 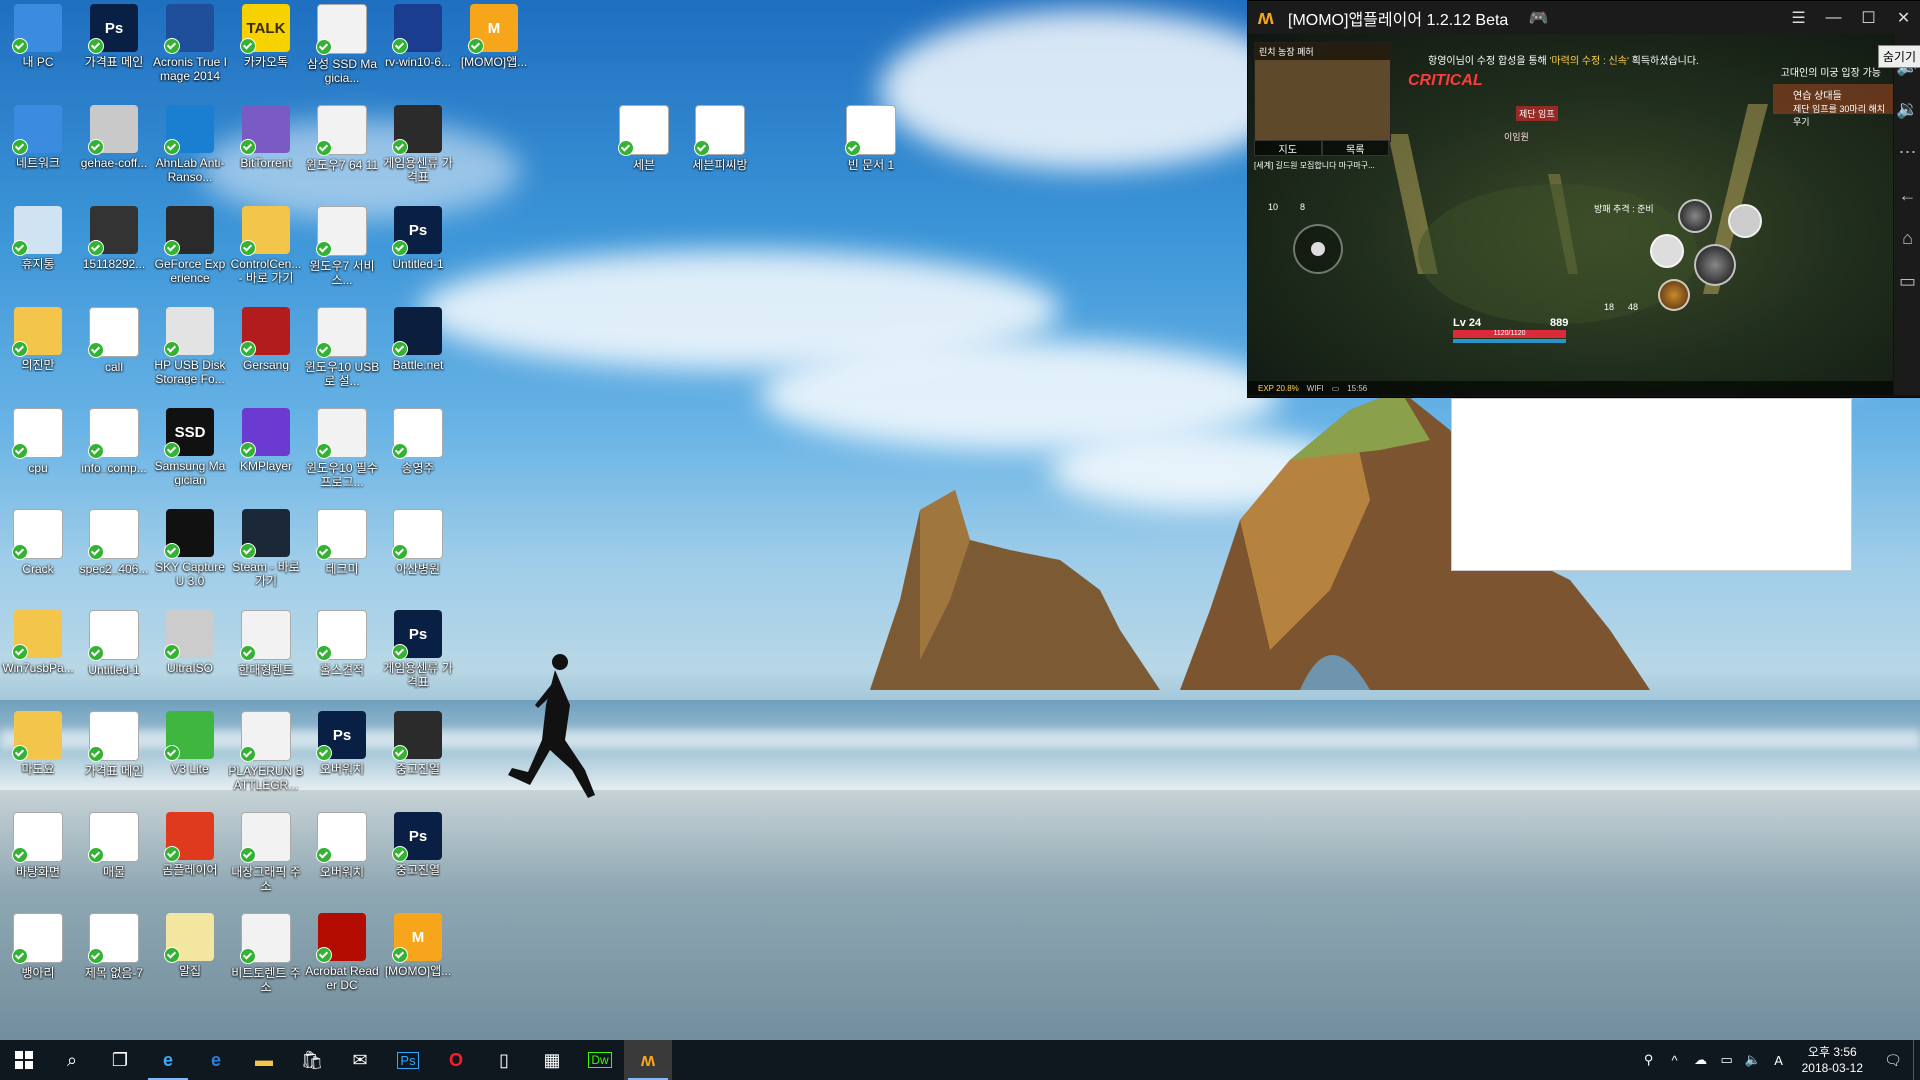 What do you see at coordinates (600, 1060) in the screenshot?
I see `taskbar-dreamweaver: Dw` at bounding box center [600, 1060].